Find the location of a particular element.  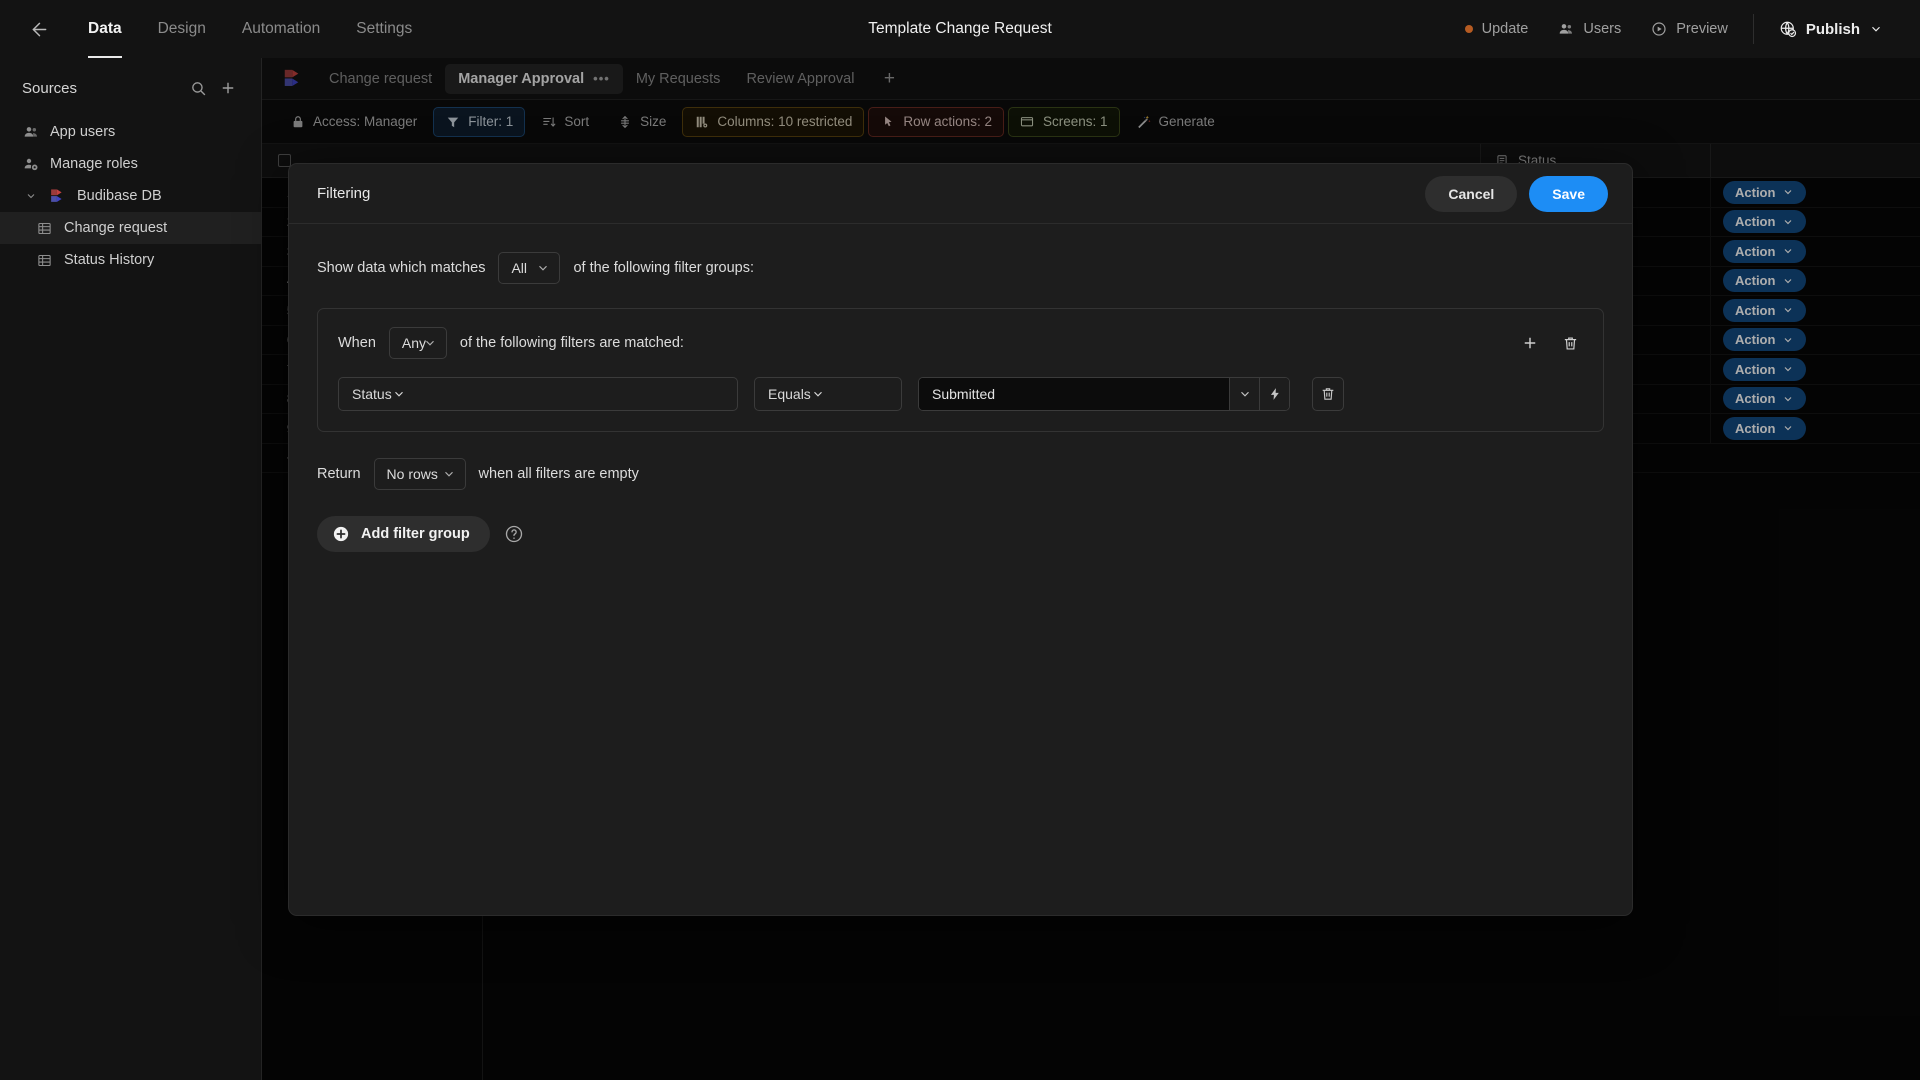

add-filter-button is located at coordinates (1530, 343).